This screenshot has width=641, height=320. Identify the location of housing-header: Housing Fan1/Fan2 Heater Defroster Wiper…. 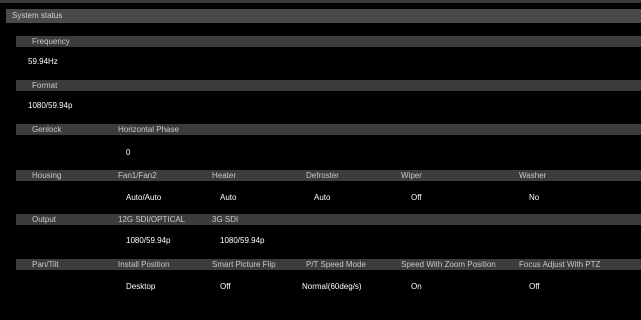
(328, 175).